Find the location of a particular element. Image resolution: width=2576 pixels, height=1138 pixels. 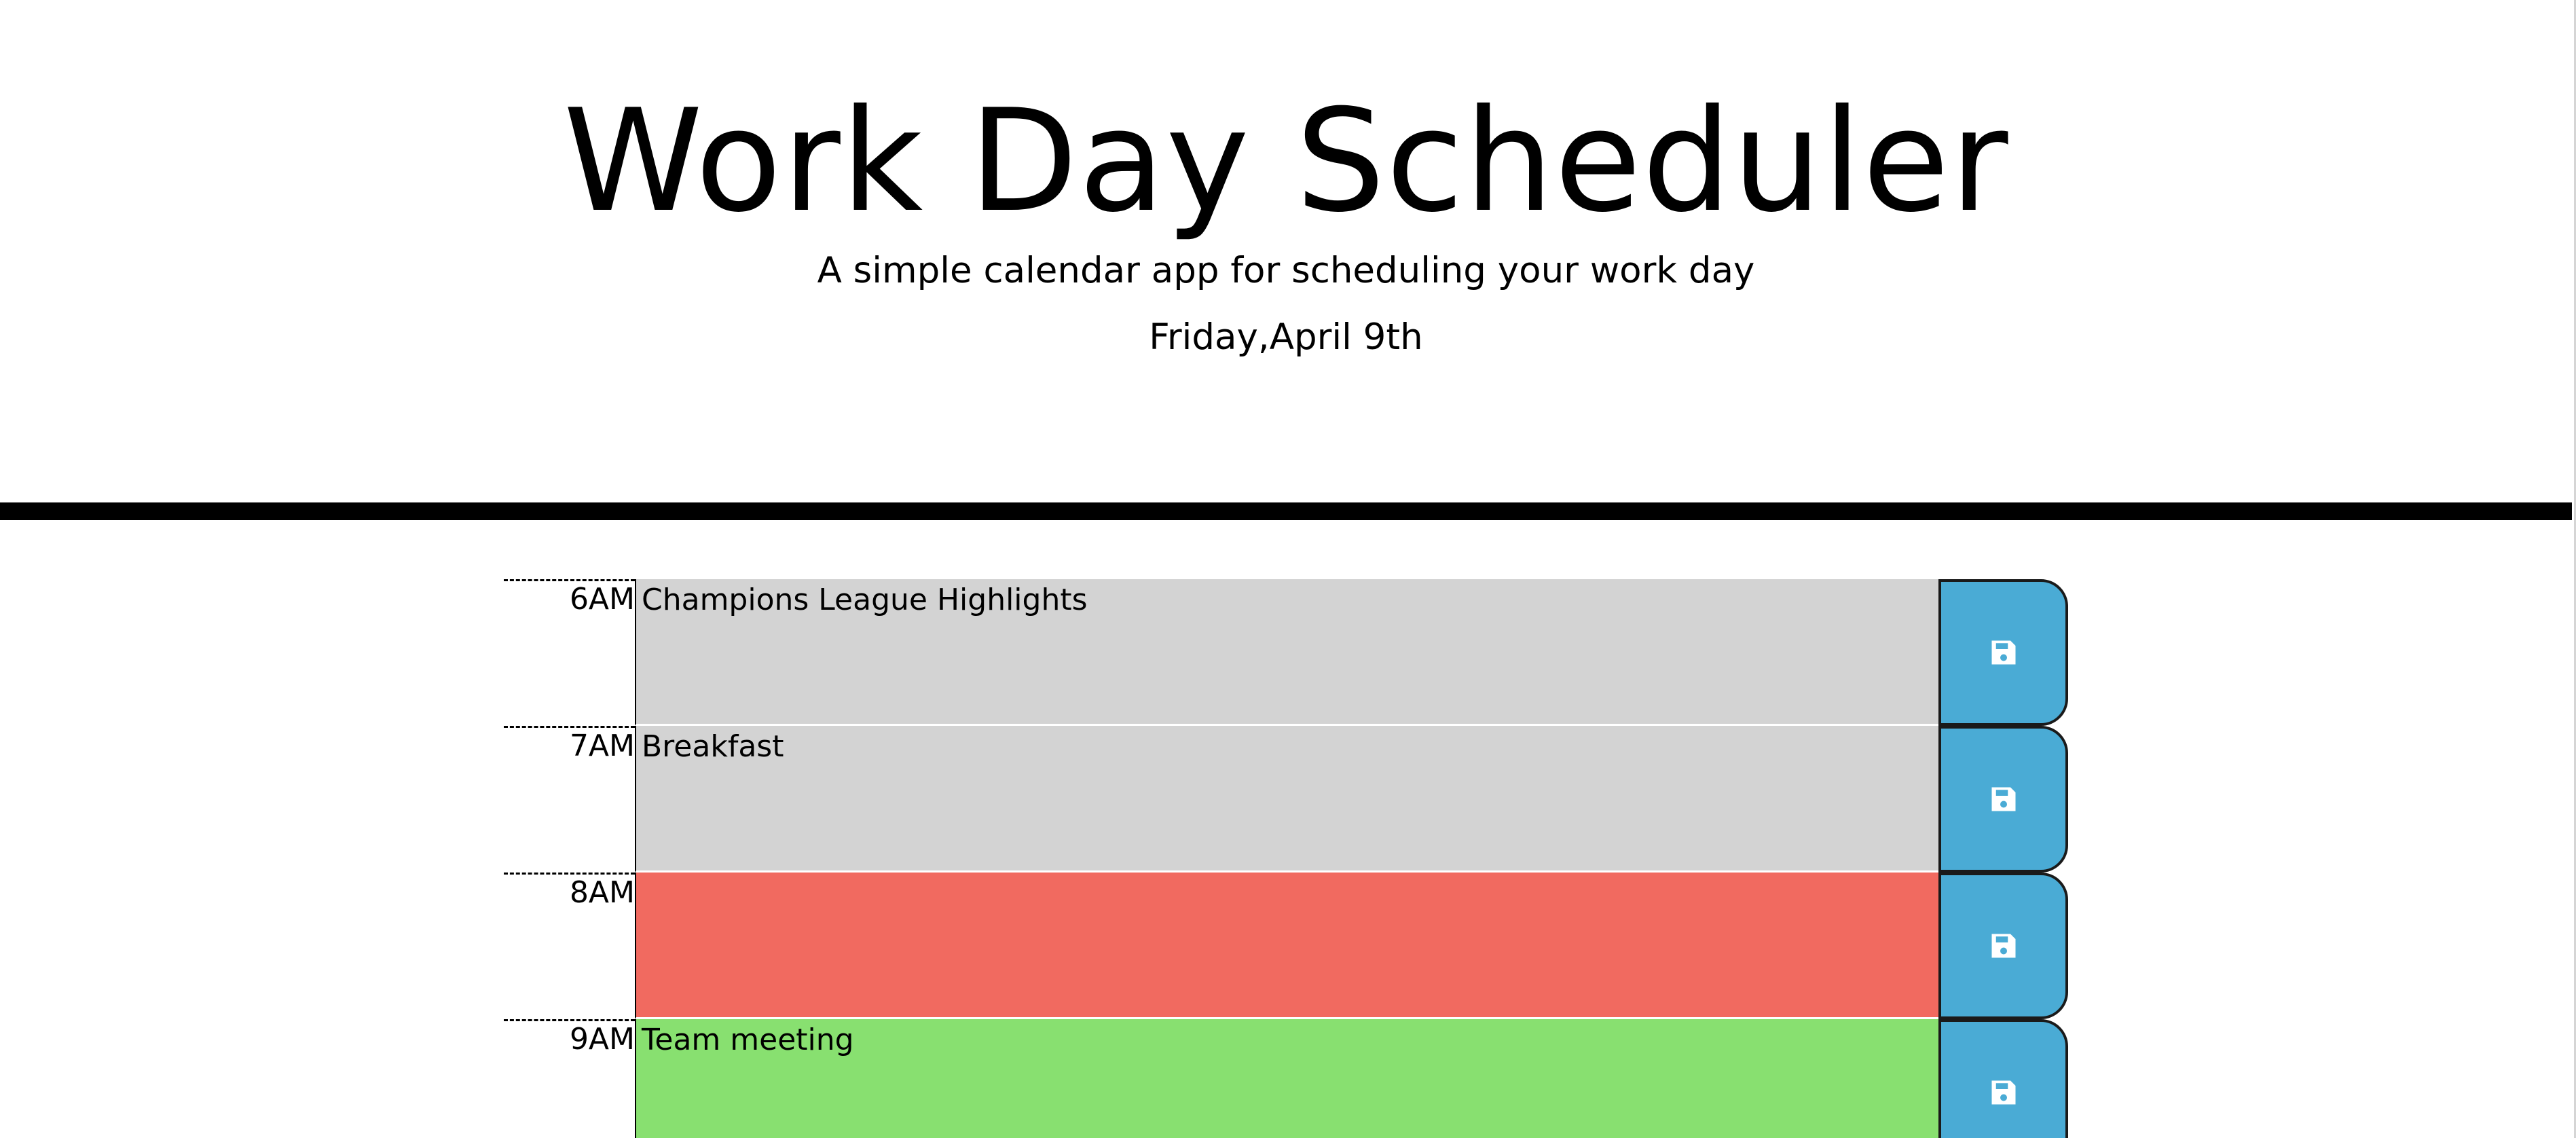

description-input is located at coordinates (1286, 946).